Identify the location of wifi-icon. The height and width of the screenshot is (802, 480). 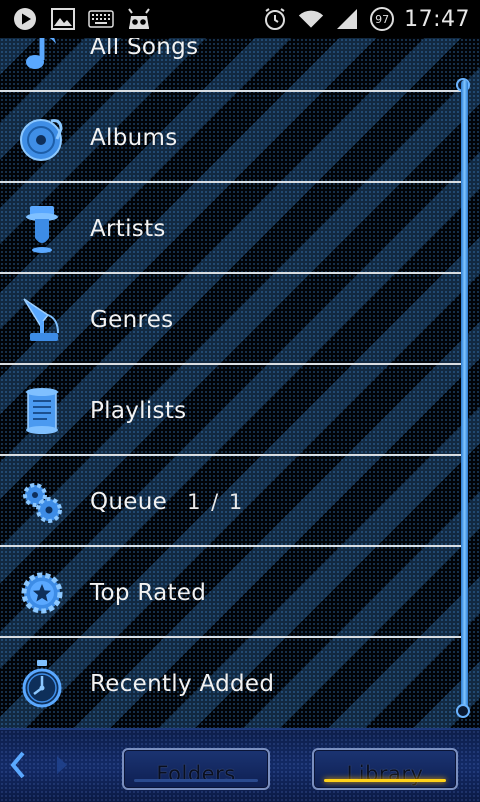
(311, 19).